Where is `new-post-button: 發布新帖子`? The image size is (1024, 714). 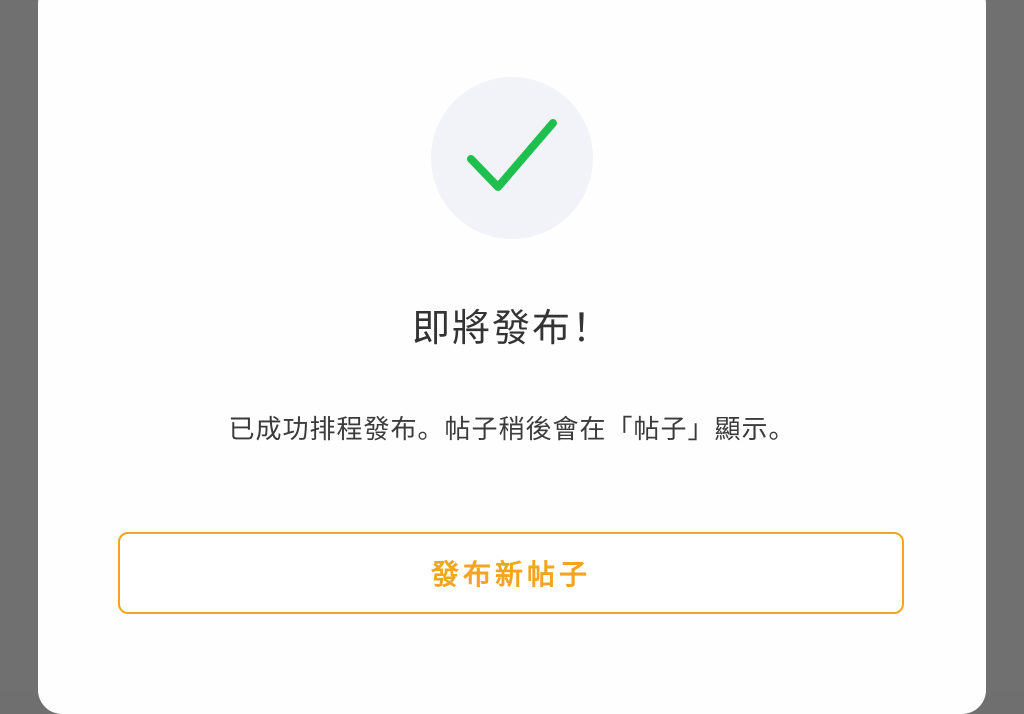 new-post-button: 發布新帖子 is located at coordinates (511, 573).